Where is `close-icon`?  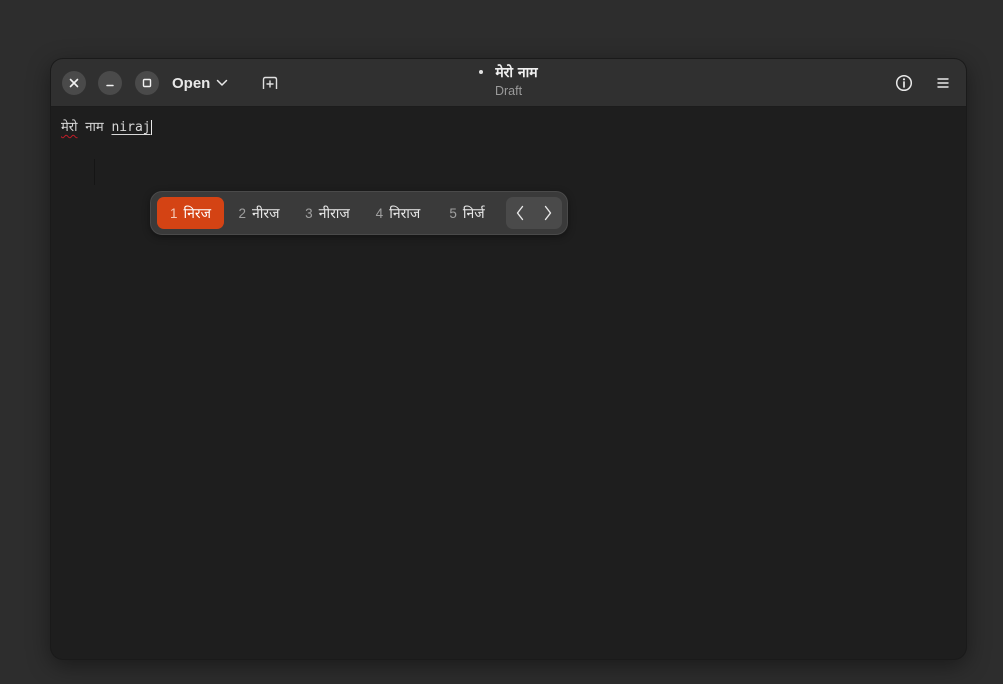
close-icon is located at coordinates (74, 83).